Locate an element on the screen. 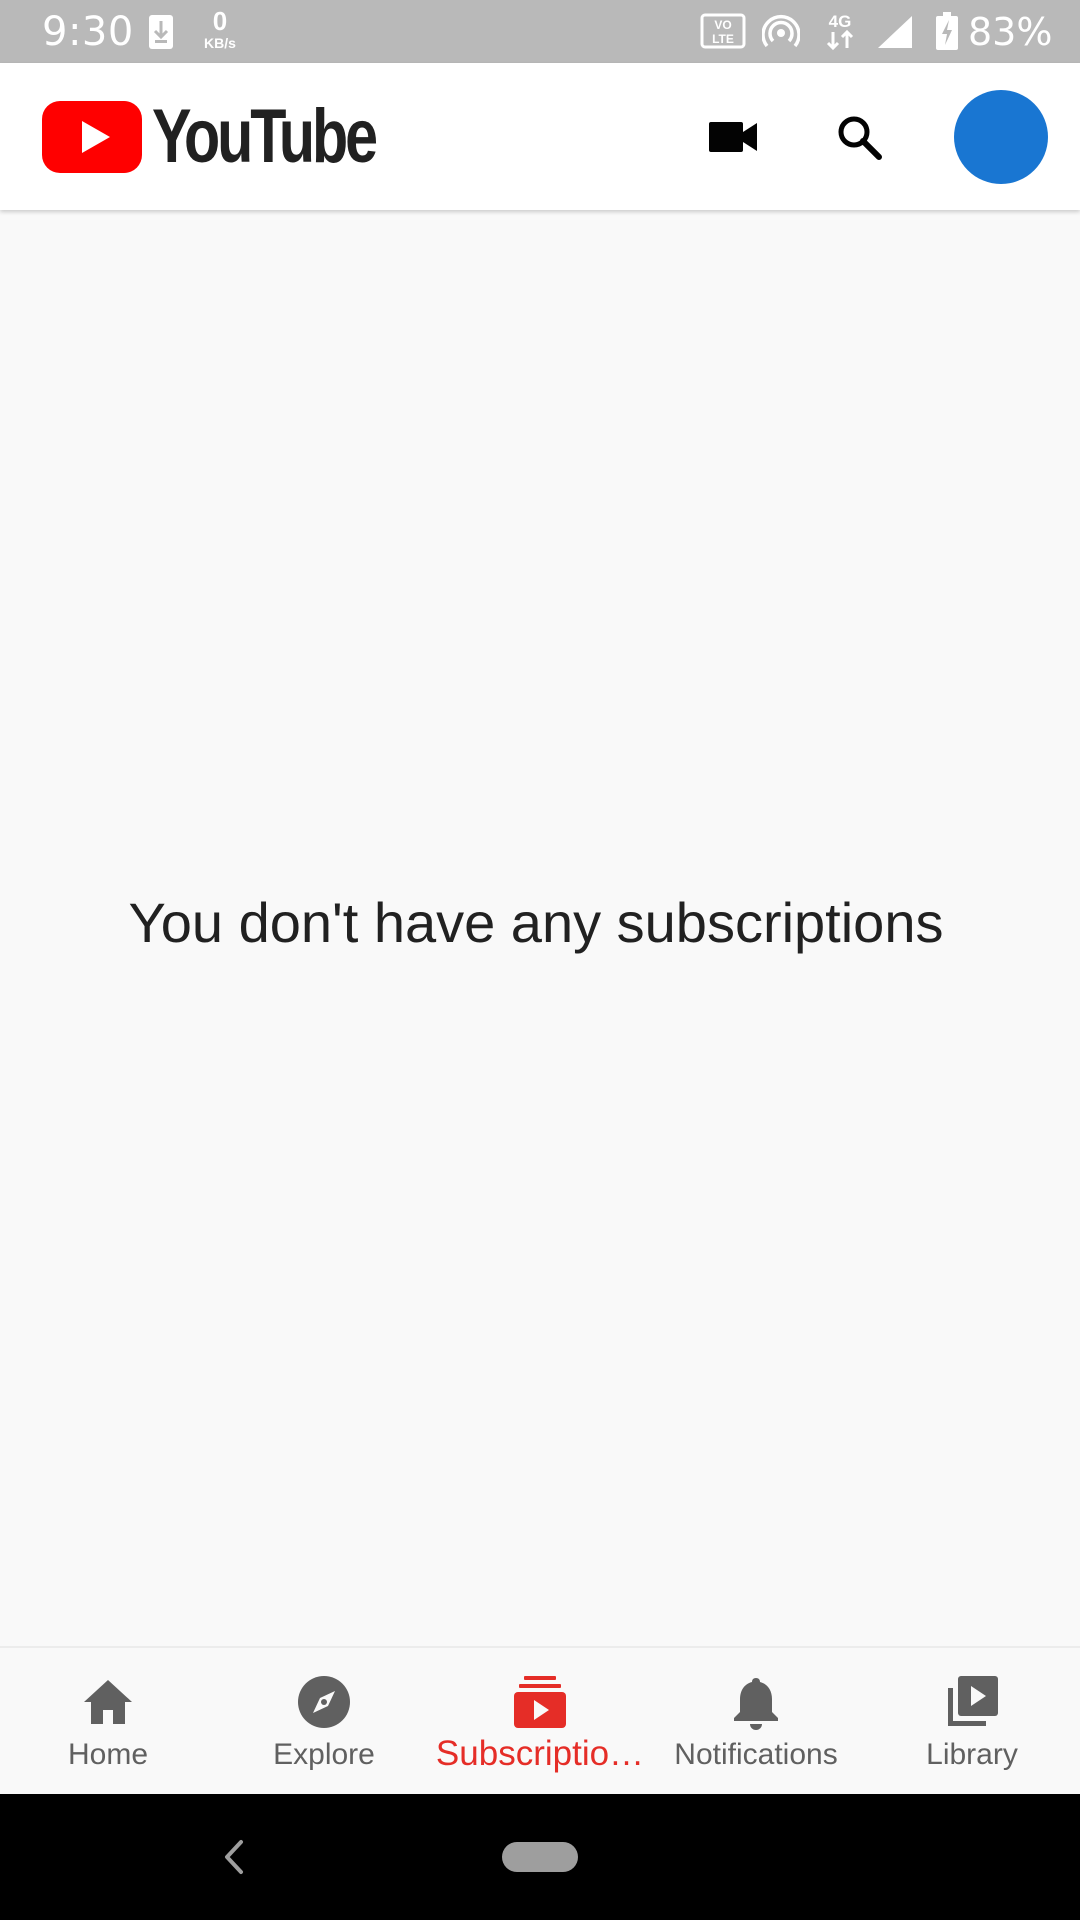 This screenshot has width=1080, height=1920. download-icon is located at coordinates (161, 32).